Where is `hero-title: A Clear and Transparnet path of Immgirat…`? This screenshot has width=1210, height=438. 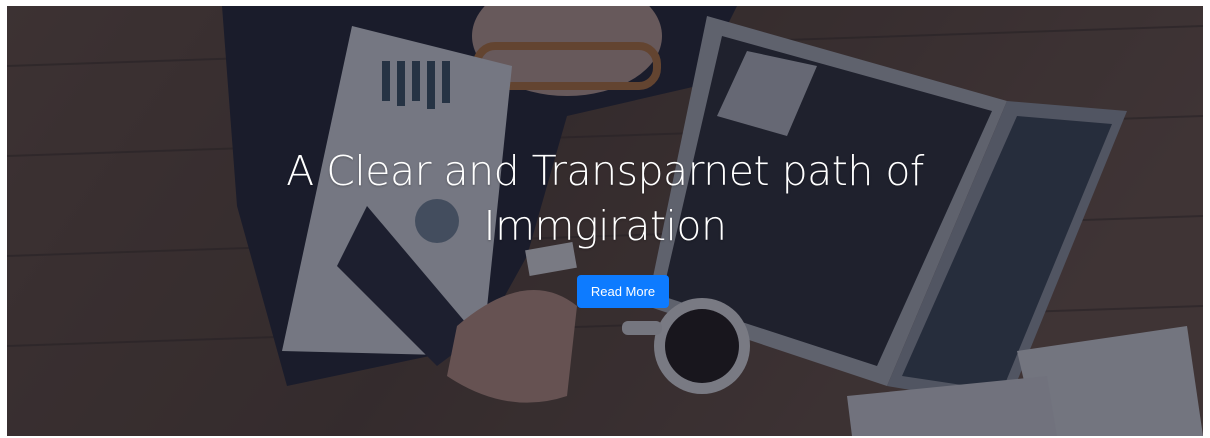 hero-title: A Clear and Transparnet path of Immgirat… is located at coordinates (605, 198).